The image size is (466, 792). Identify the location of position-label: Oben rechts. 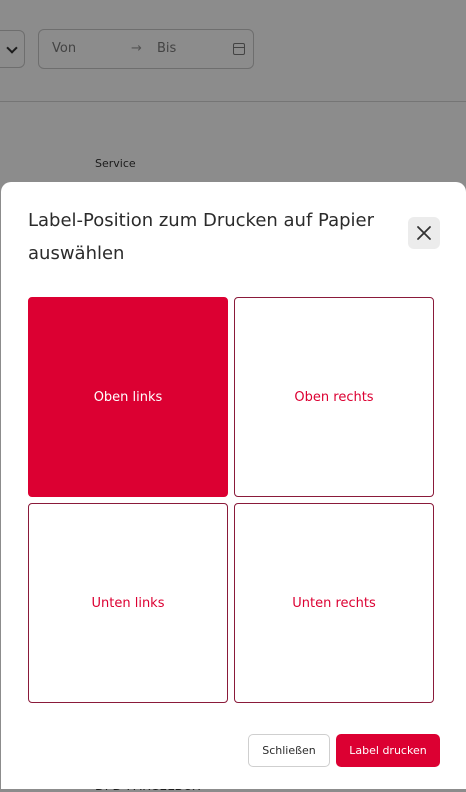
(334, 397).